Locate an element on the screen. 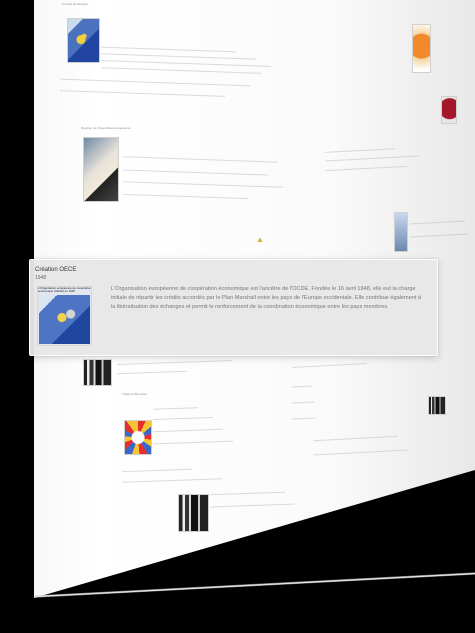 This screenshot has height=633, width=475. small-photo-thumbnail is located at coordinates (437, 405).